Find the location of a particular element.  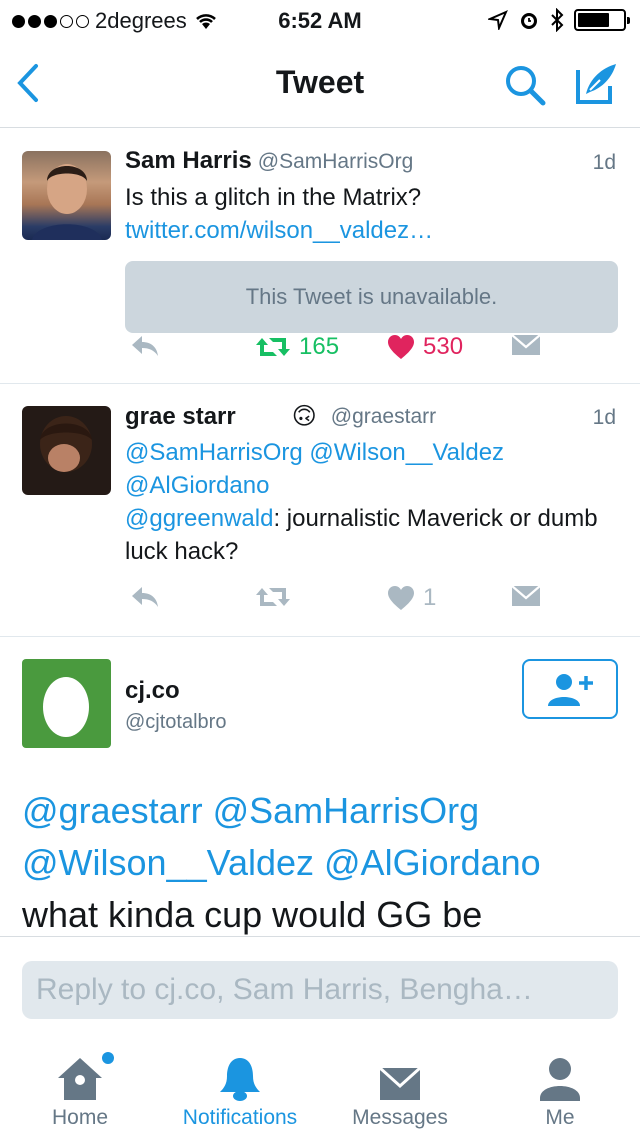

retweet-count: 165 is located at coordinates (319, 346).